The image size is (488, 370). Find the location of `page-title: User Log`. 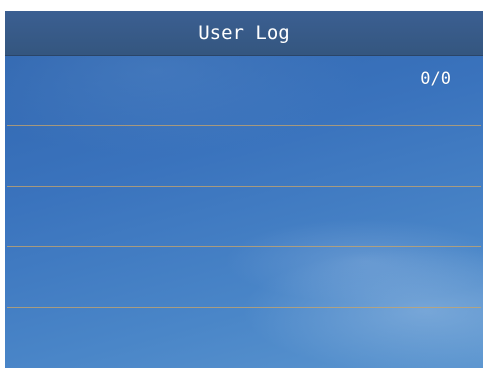

page-title: User Log is located at coordinates (244, 33).